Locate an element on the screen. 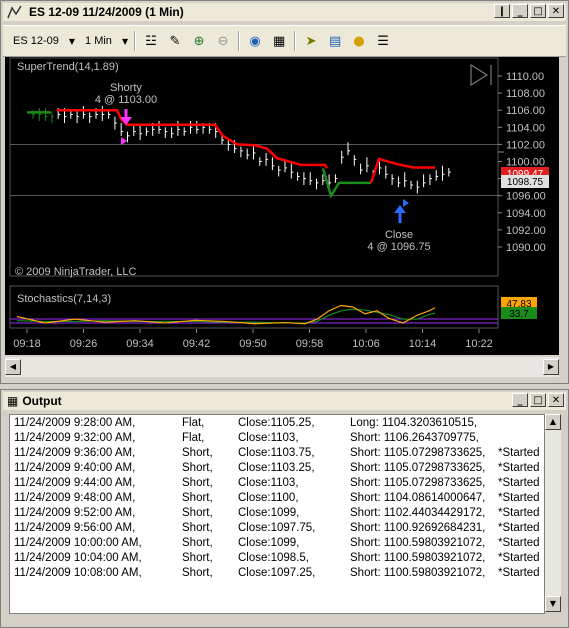  time-tick-label: 10:14 is located at coordinates (423, 344).